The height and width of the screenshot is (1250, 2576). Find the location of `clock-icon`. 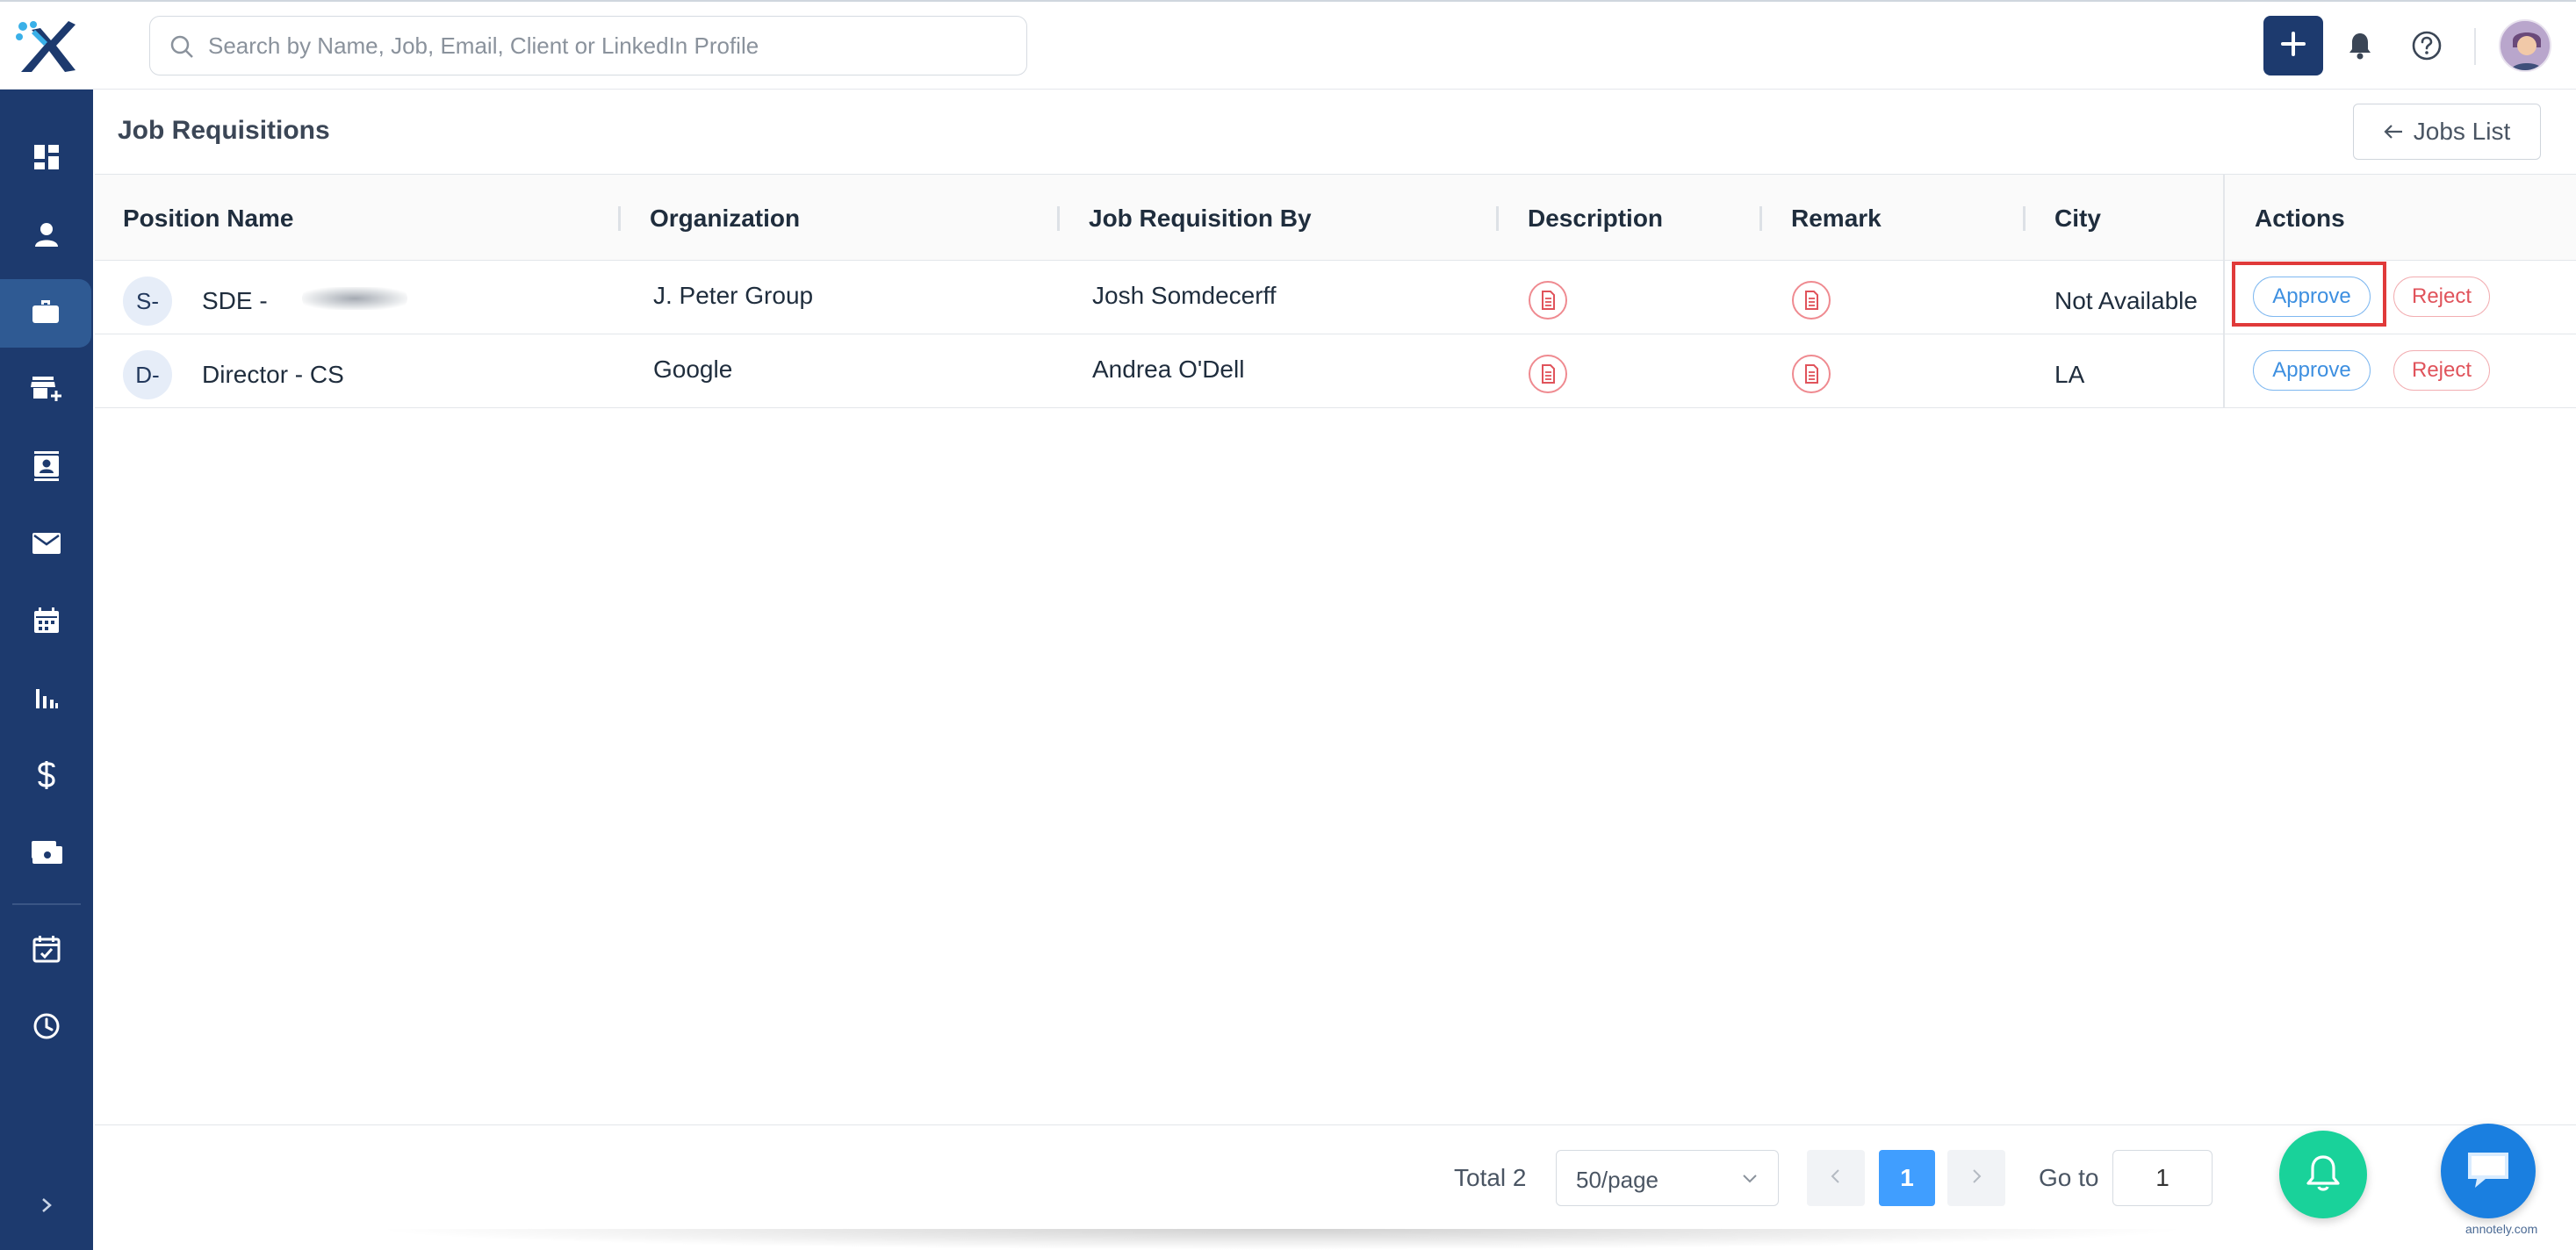

clock-icon is located at coordinates (46, 1028).